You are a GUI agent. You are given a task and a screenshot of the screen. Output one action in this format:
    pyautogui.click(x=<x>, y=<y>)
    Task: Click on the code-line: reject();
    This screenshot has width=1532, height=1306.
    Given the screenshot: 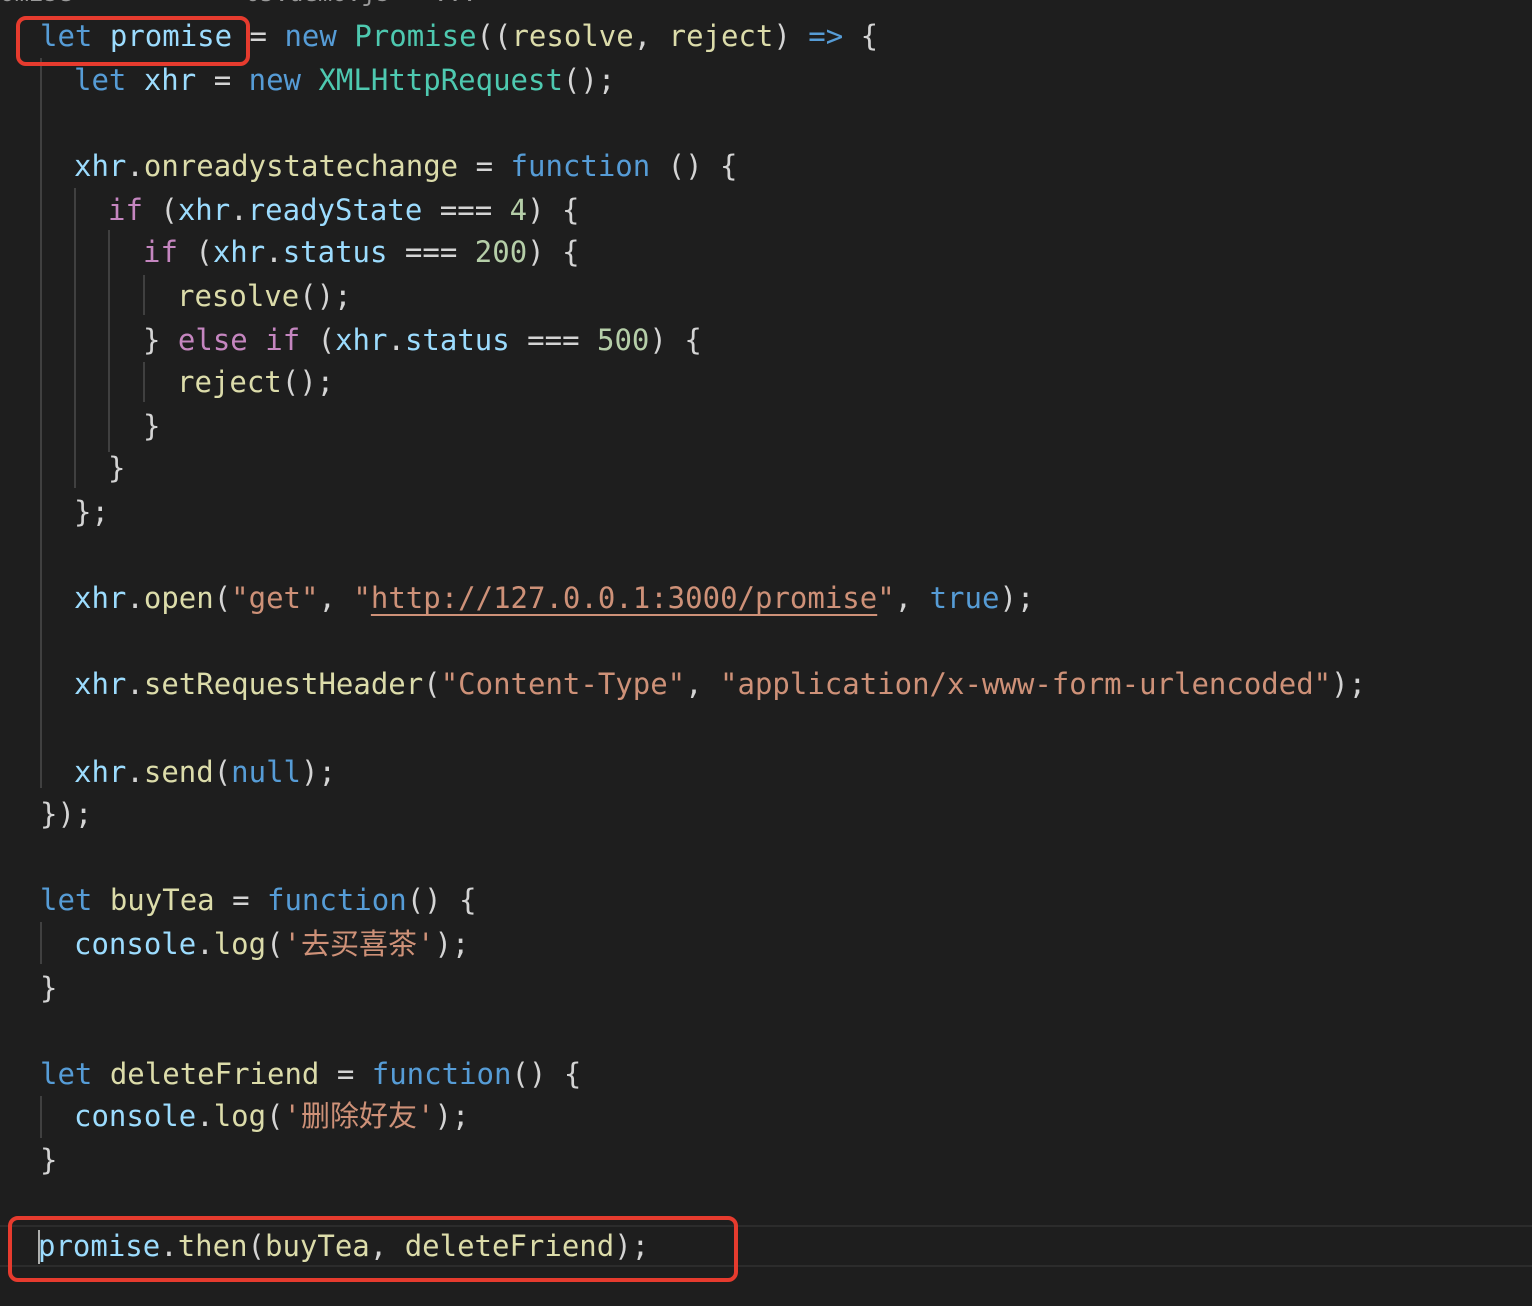 What is the action you would take?
    pyautogui.click(x=255, y=382)
    